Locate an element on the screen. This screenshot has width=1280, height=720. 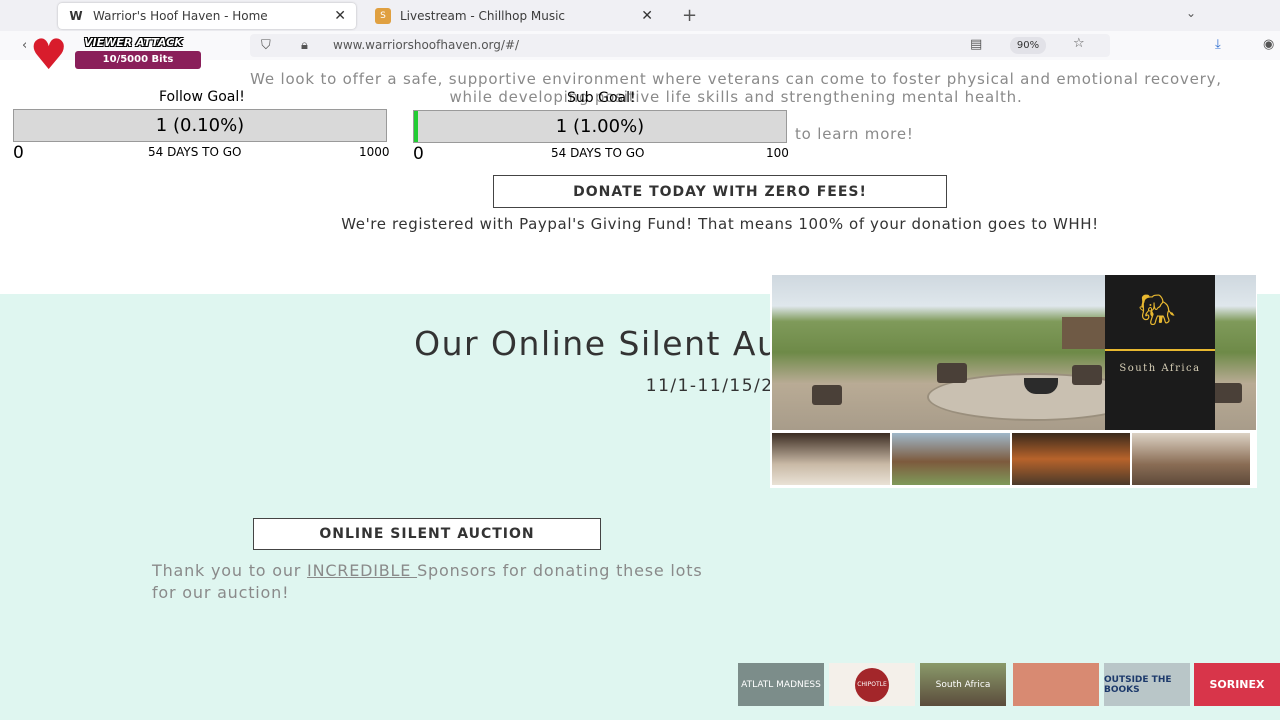
sponsors-link: INCREDIBLE is located at coordinates (362, 570).